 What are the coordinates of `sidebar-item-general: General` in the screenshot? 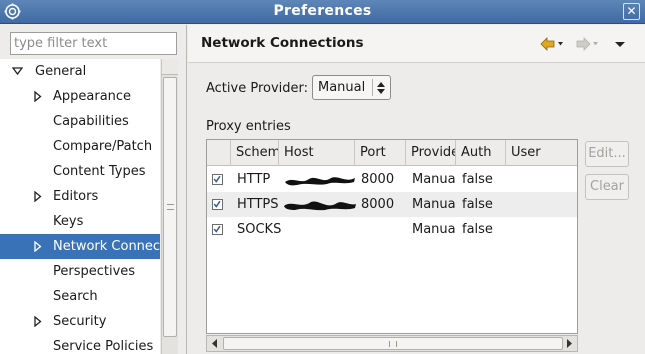 It's located at (80, 71).